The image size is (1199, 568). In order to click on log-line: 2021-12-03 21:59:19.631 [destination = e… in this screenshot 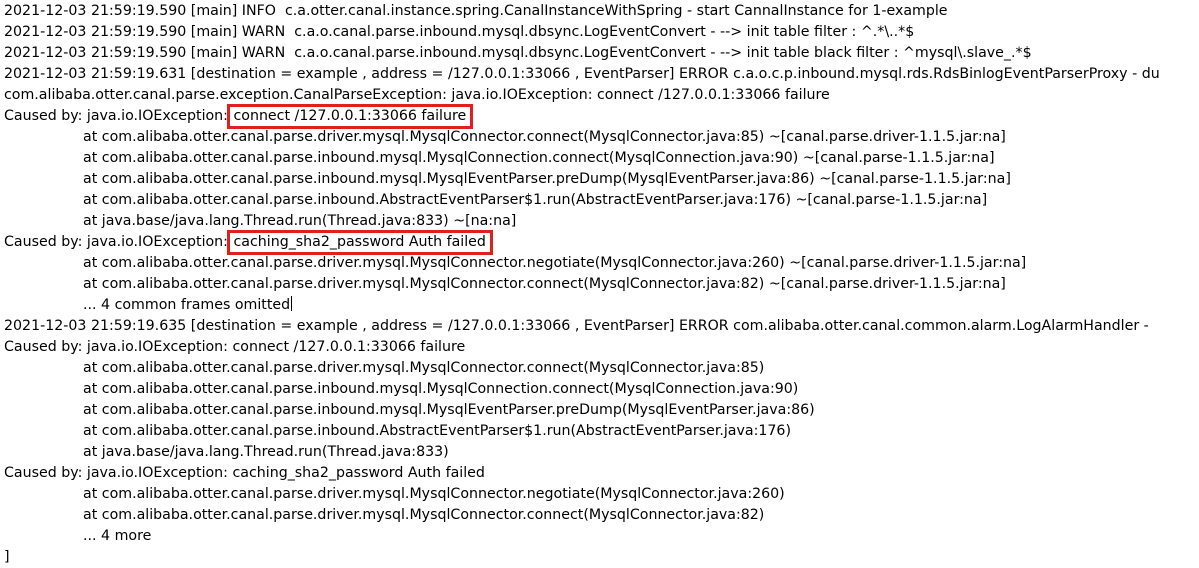, I will do `click(601, 74)`.